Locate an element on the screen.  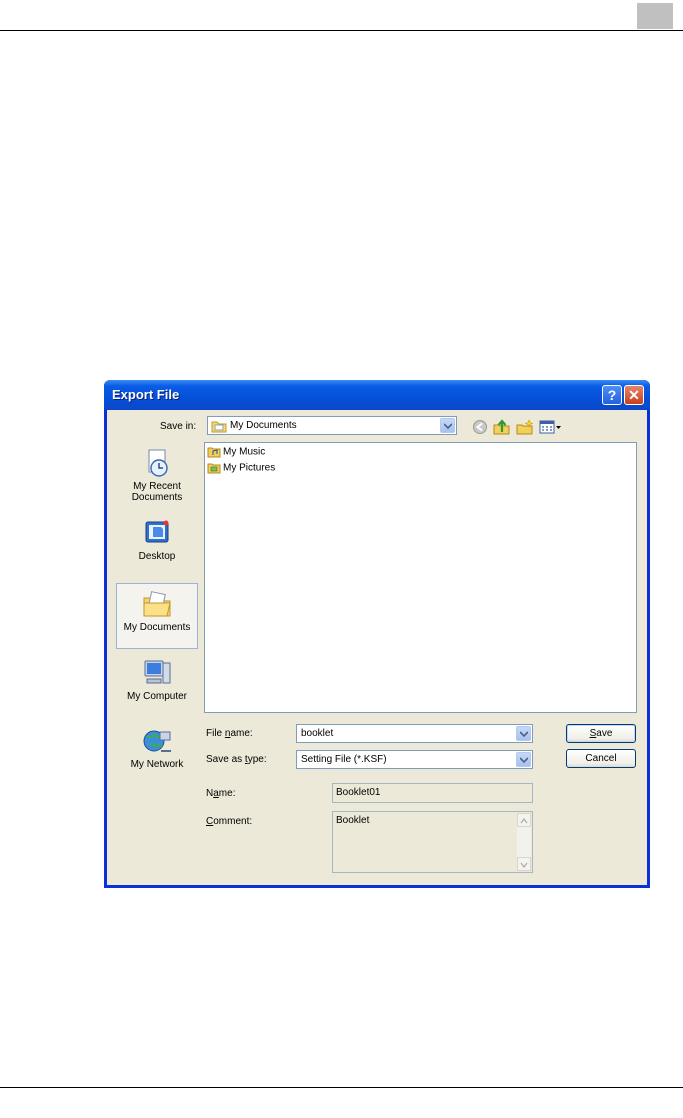
save-in-dropdown-arrow is located at coordinates (447, 425).